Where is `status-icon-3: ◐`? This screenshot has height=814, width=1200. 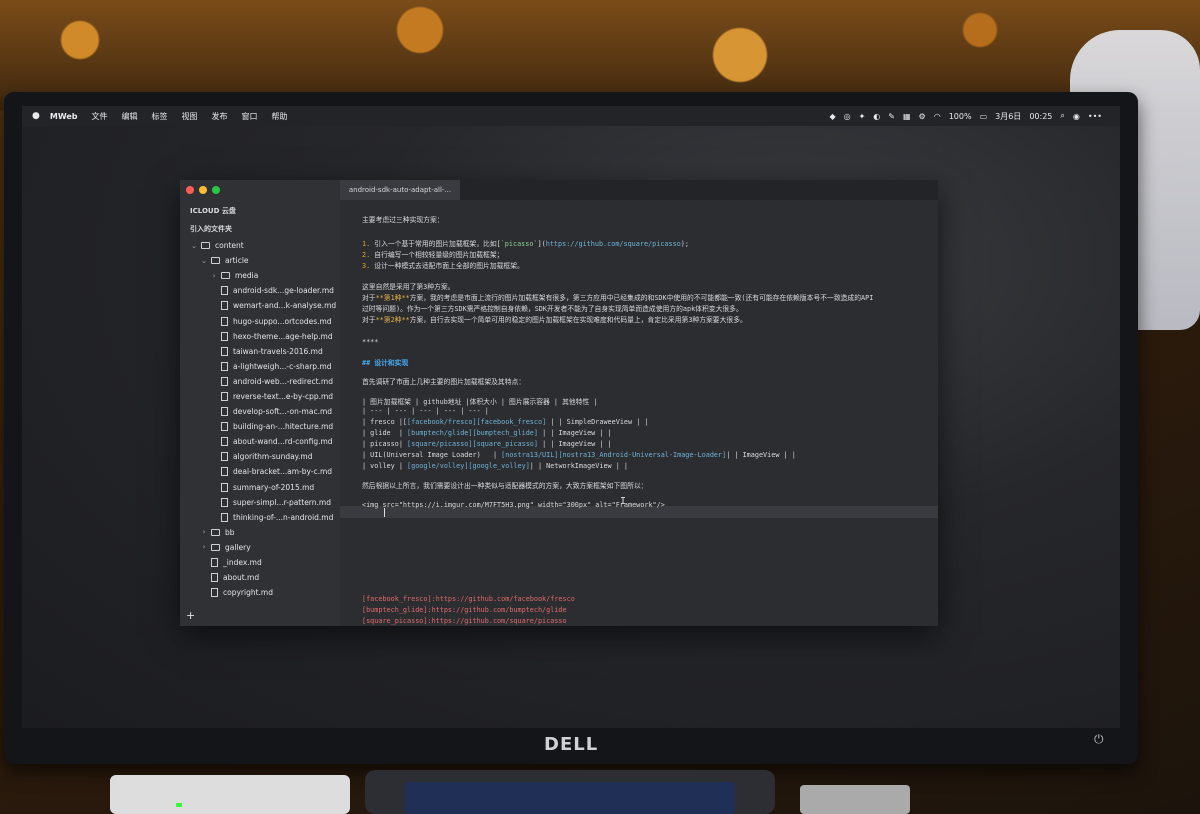 status-icon-3: ◐ is located at coordinates (876, 116).